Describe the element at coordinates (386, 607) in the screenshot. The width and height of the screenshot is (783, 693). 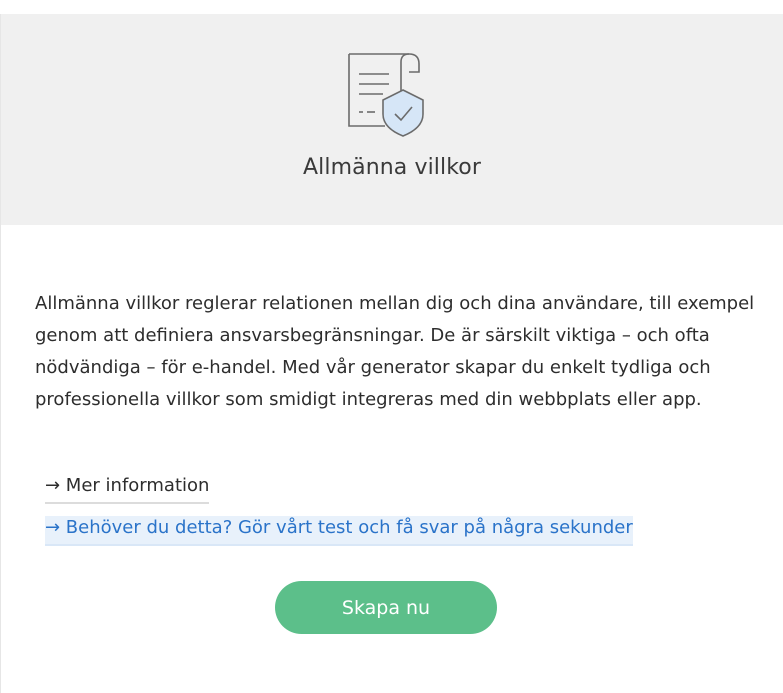
I see `create-now-button: Skapa nu` at that location.